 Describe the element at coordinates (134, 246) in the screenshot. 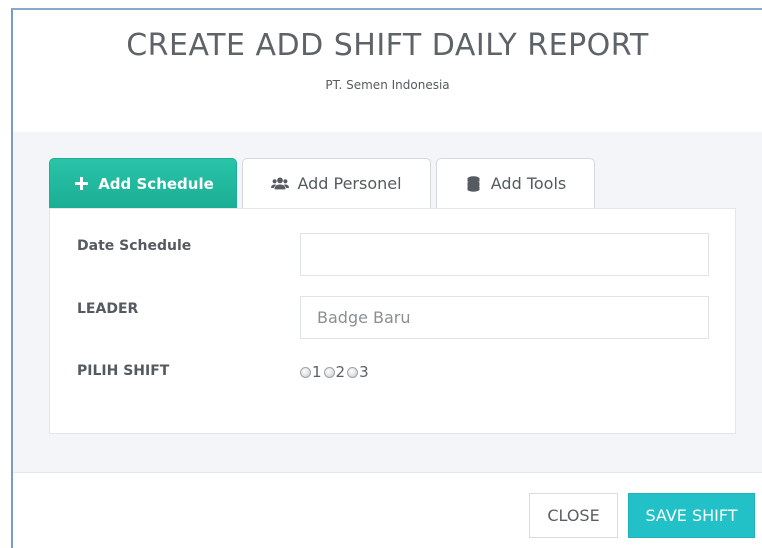

I see `date-schedule-label: Date Schedule` at that location.